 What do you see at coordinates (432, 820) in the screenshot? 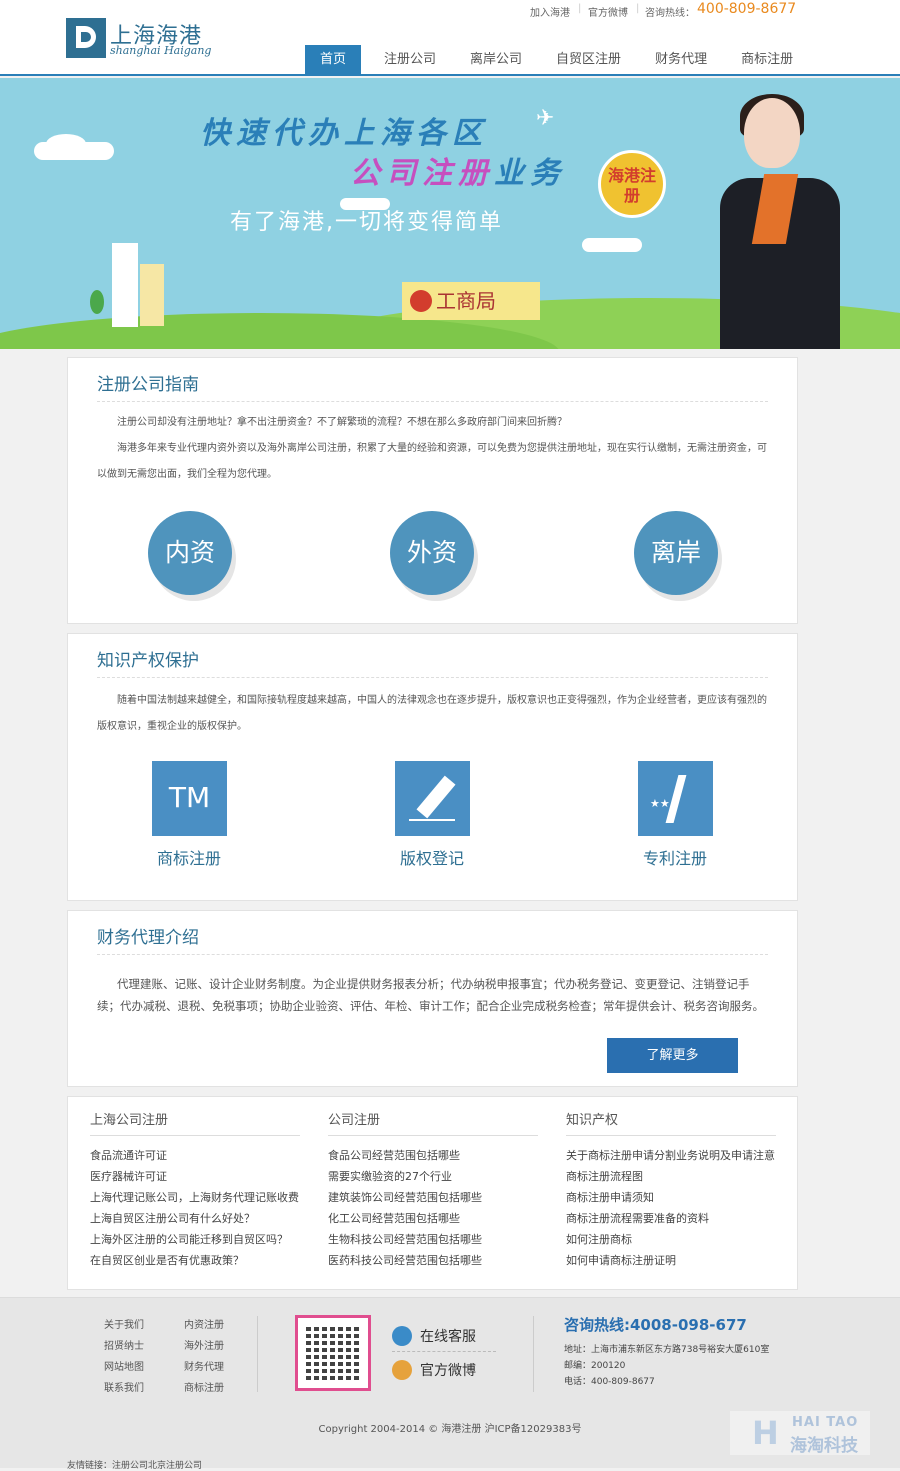
I see `pen-underline` at bounding box center [432, 820].